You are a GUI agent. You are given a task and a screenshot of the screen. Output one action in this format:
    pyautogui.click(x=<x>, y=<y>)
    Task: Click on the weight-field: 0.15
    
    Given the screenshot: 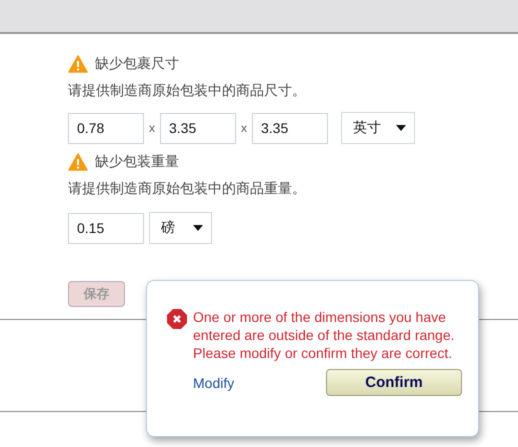 What is the action you would take?
    pyautogui.click(x=106, y=228)
    